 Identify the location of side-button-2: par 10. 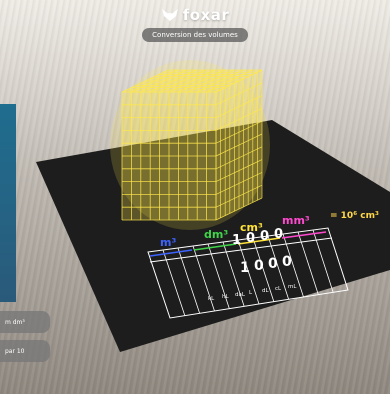
(25, 351).